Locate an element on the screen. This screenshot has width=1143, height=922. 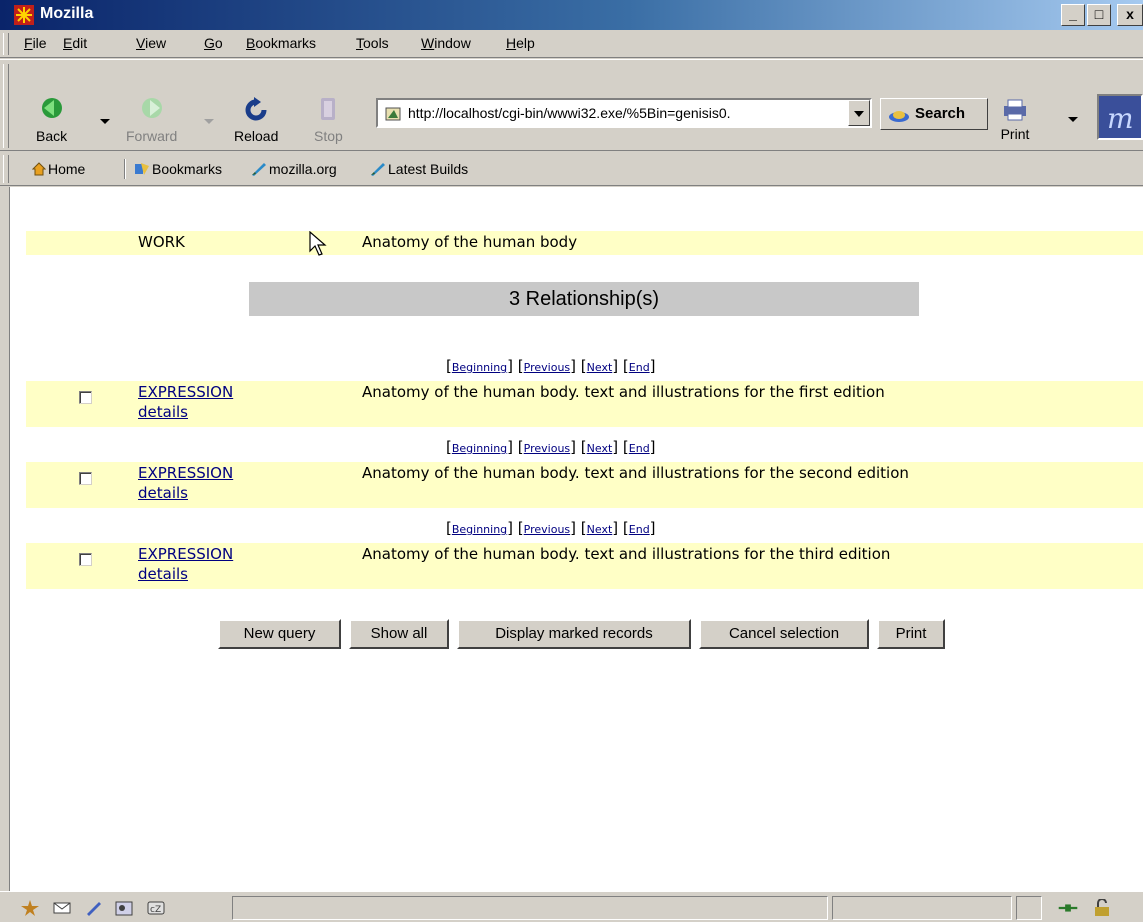
search-button: Search is located at coordinates (934, 114).